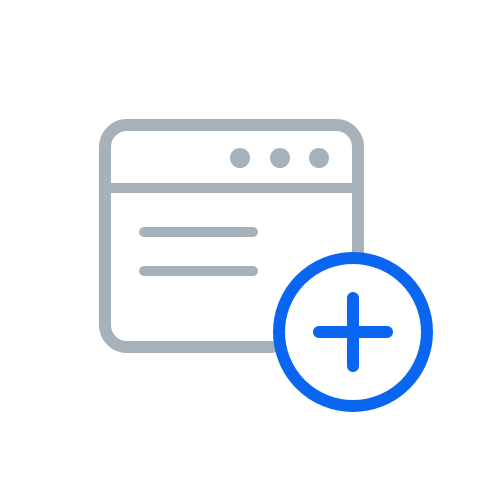  I want to click on window-controls-dots, so click(279, 158).